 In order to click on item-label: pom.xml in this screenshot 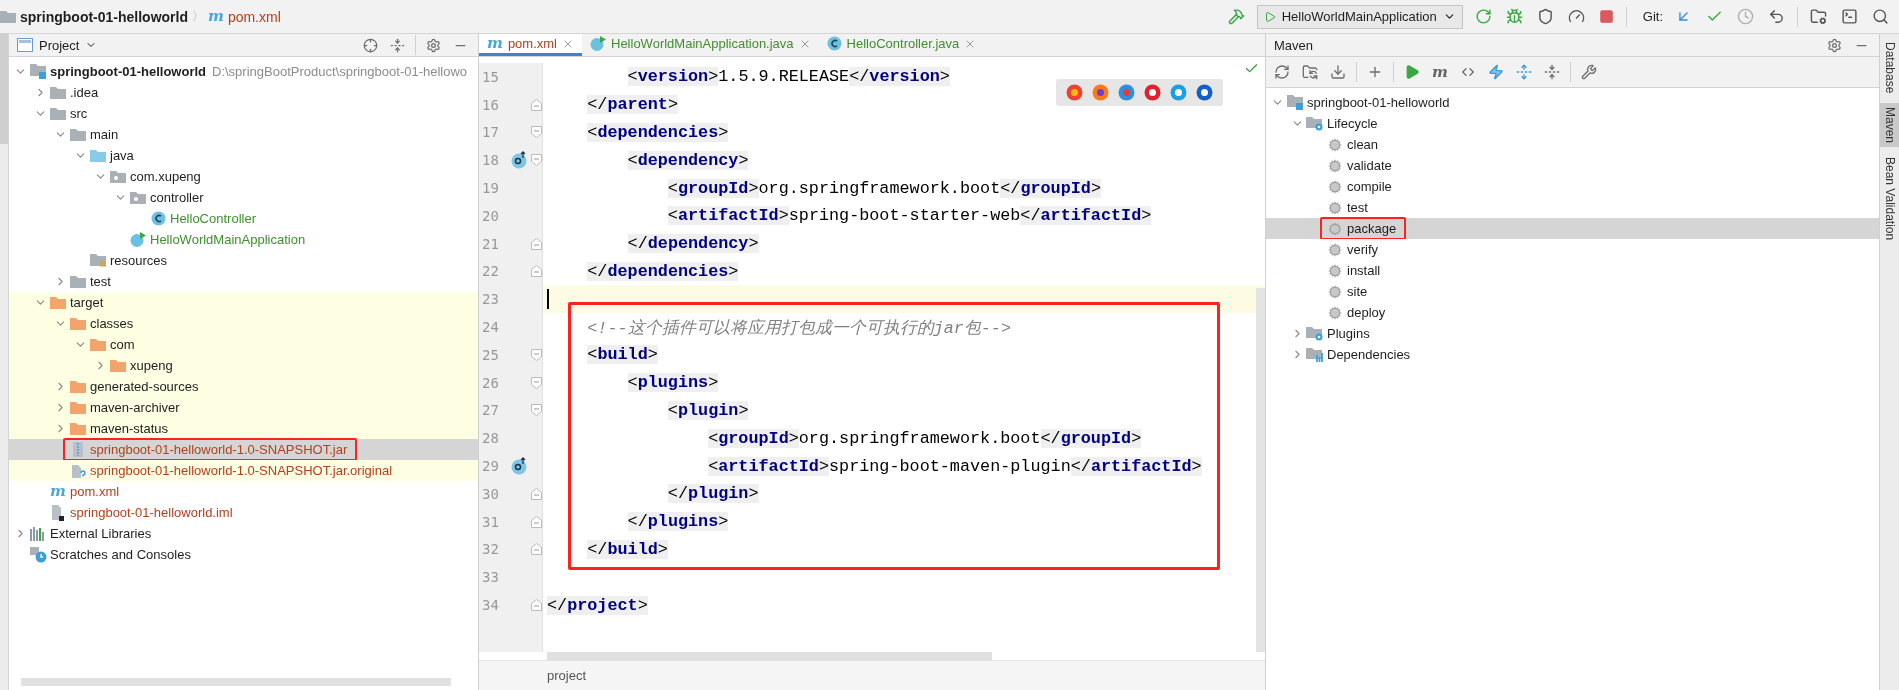, I will do `click(95, 491)`.